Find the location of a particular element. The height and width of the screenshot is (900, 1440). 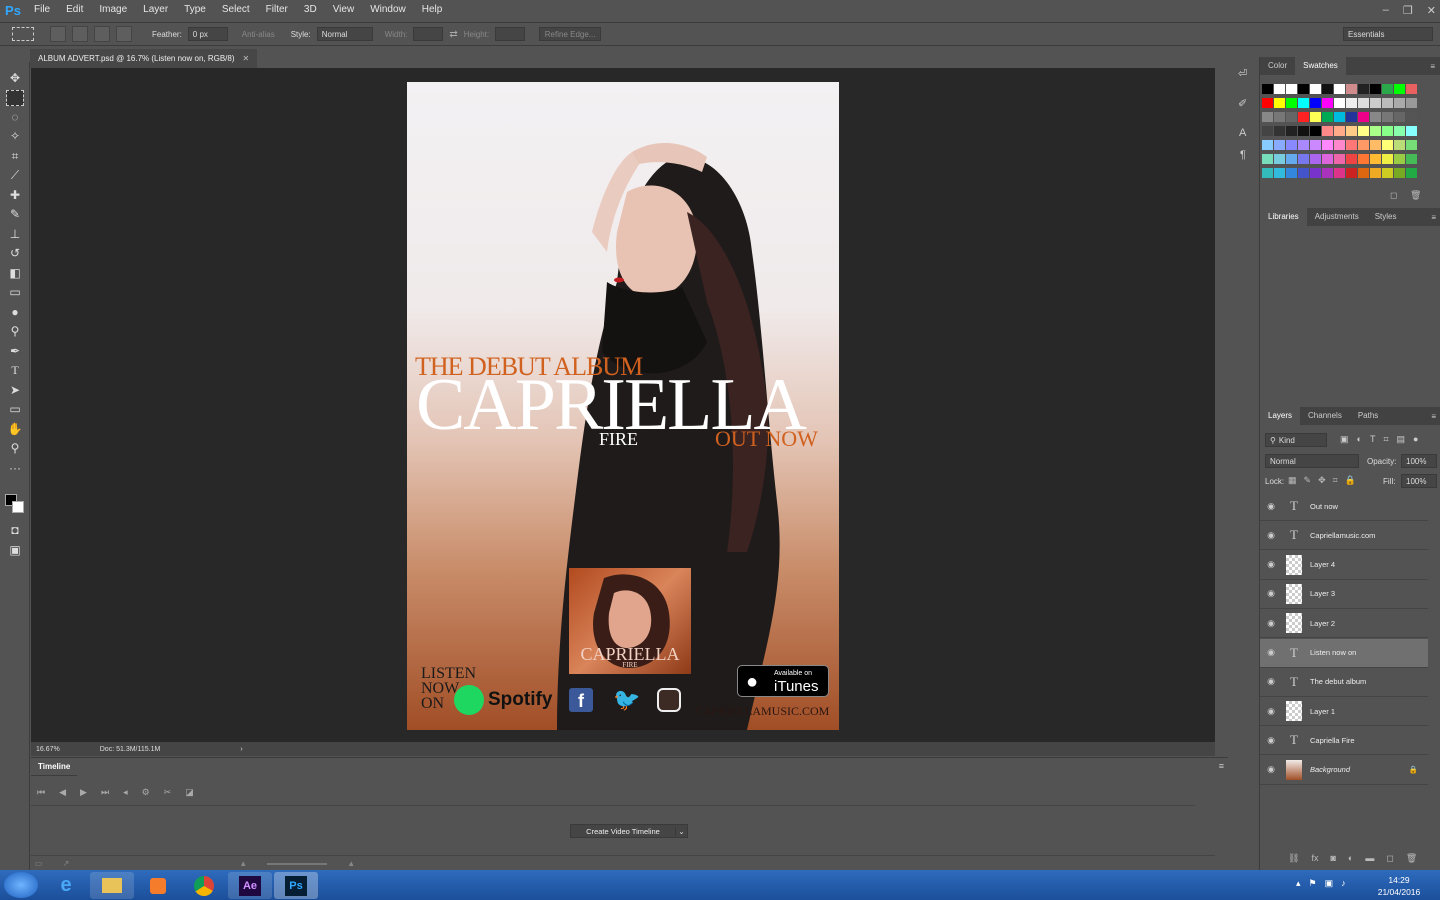

swap-dimensions-icon: ⇄ is located at coordinates (453, 34).